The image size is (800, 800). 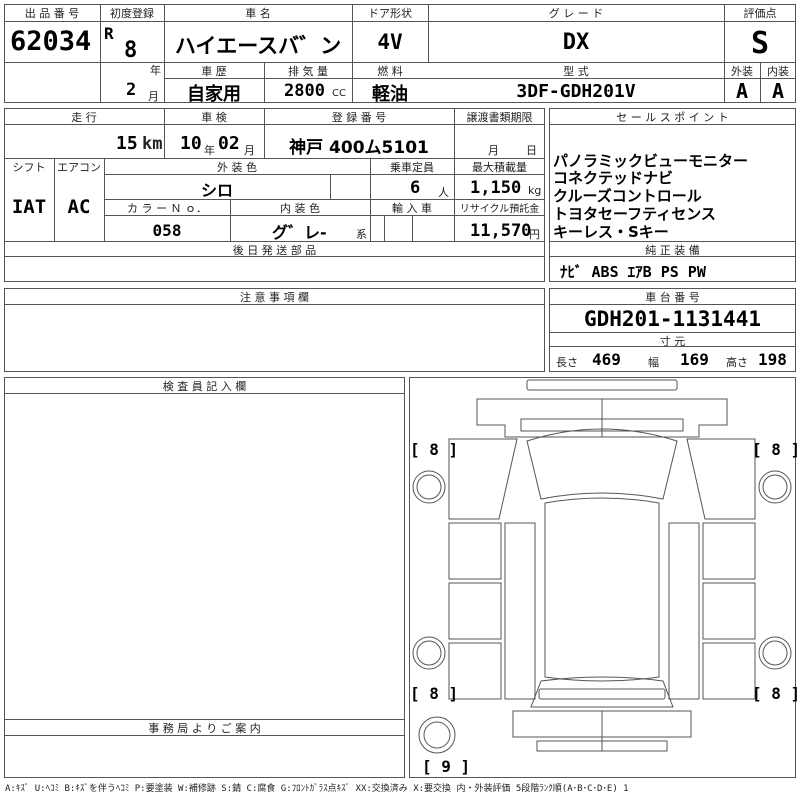 What do you see at coordinates (434, 693) in the screenshot?
I see `tire-rear-left: [ 8 ]` at bounding box center [434, 693].